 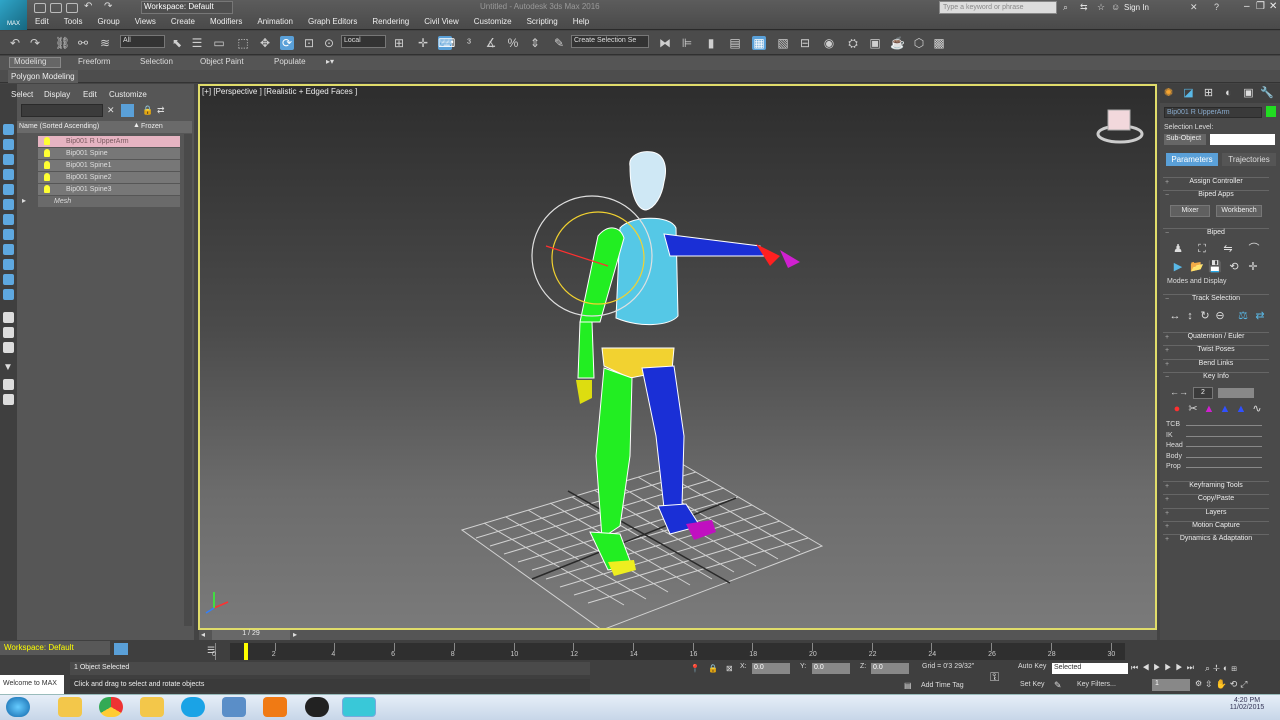 What do you see at coordinates (1271, 111) in the screenshot?
I see `object-color-swatch` at bounding box center [1271, 111].